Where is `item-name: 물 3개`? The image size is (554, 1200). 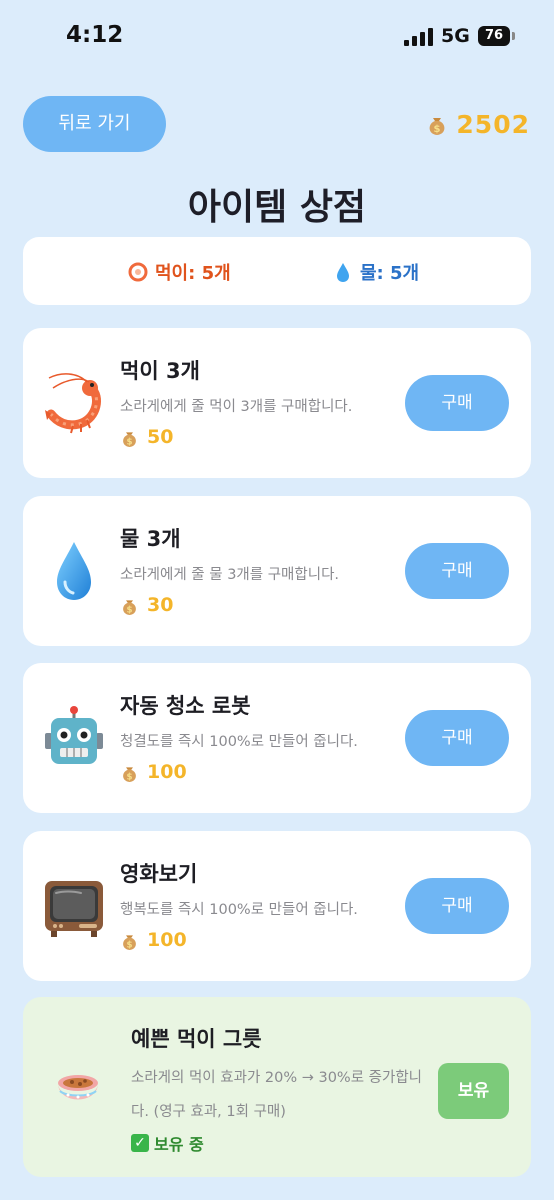 item-name: 물 3개 is located at coordinates (150, 539).